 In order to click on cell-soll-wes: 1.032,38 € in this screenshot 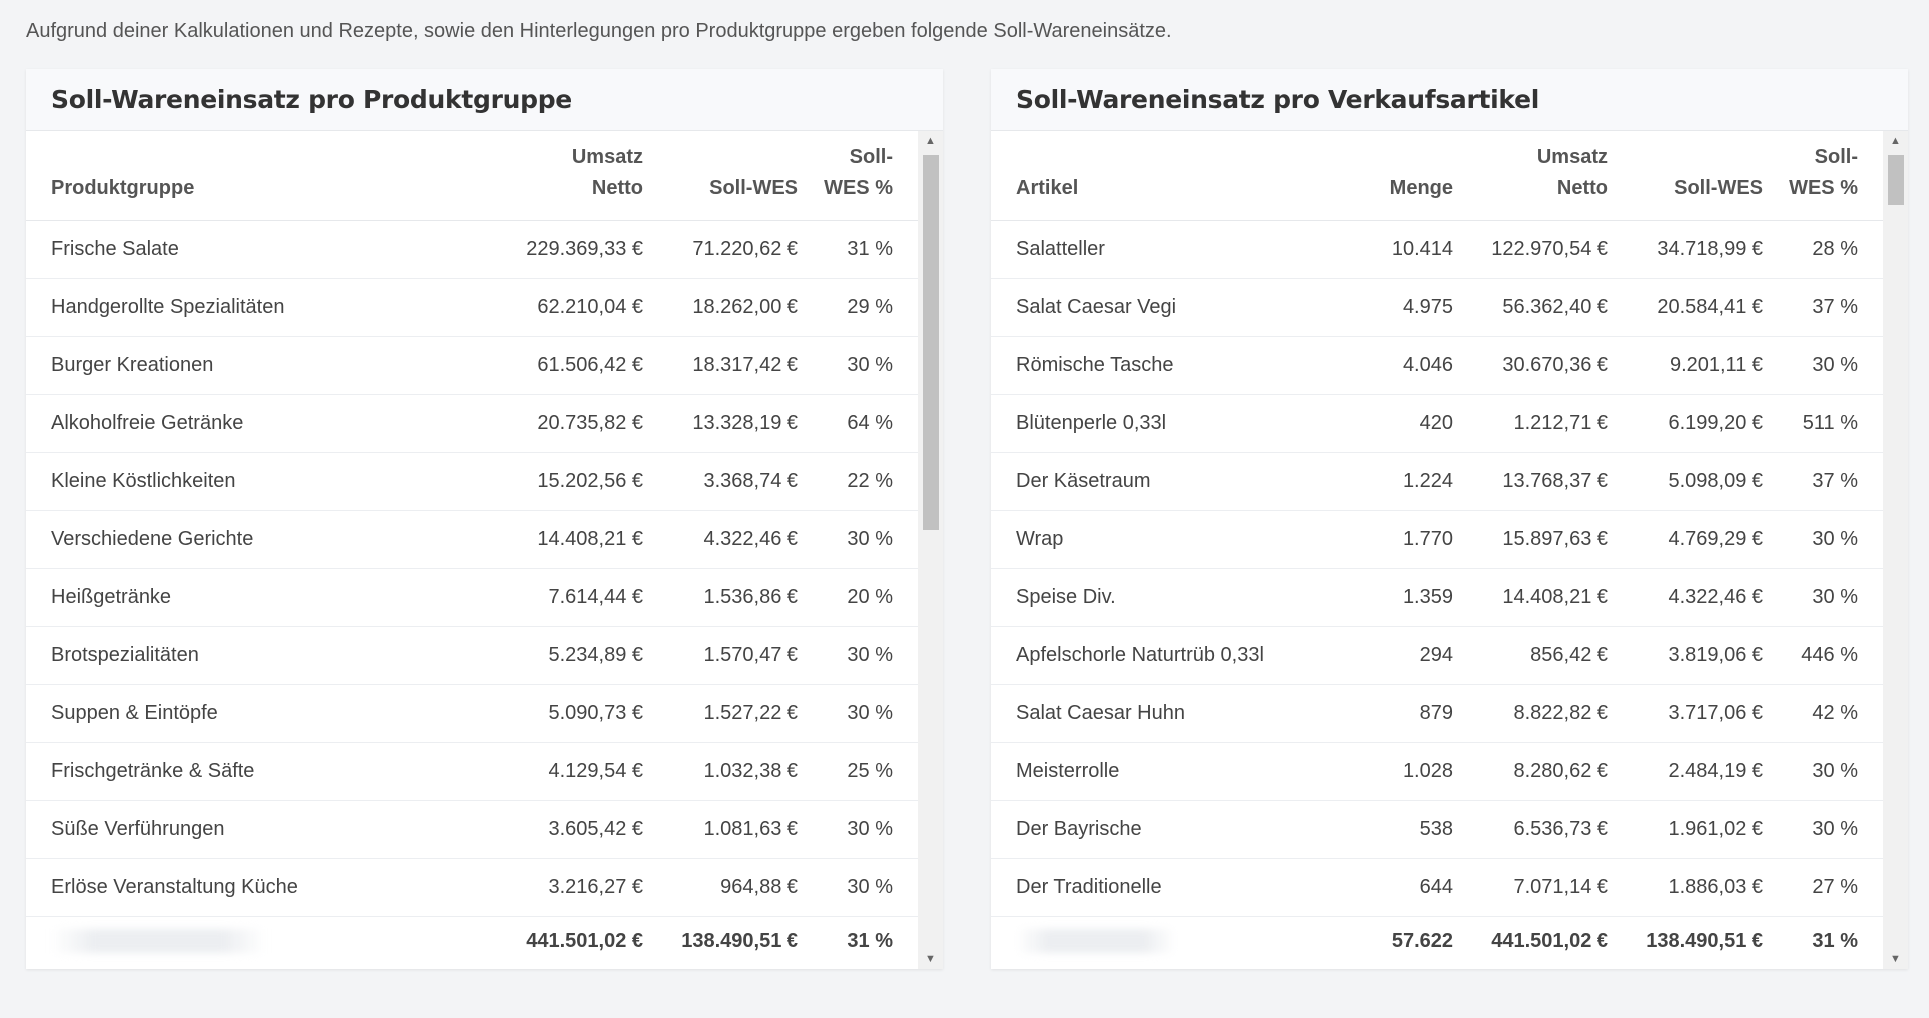, I will do `click(745, 771)`.